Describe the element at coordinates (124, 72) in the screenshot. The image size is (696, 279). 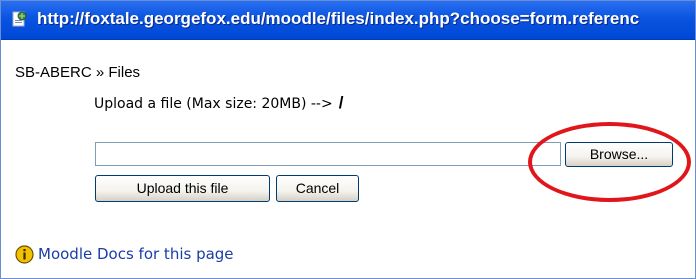
I see `breadcrumb-current: Files` at that location.